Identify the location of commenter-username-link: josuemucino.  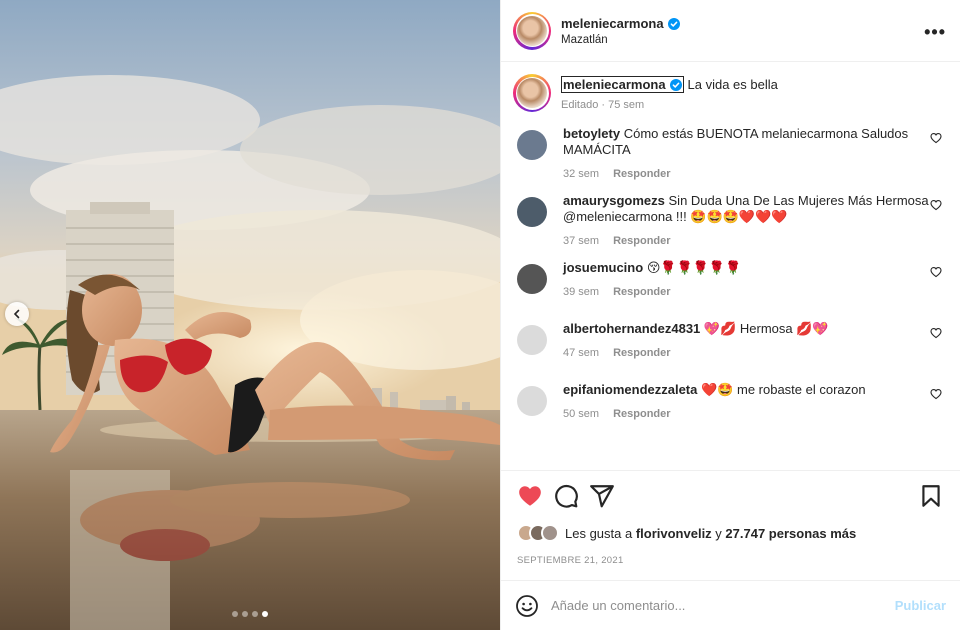
(603, 267).